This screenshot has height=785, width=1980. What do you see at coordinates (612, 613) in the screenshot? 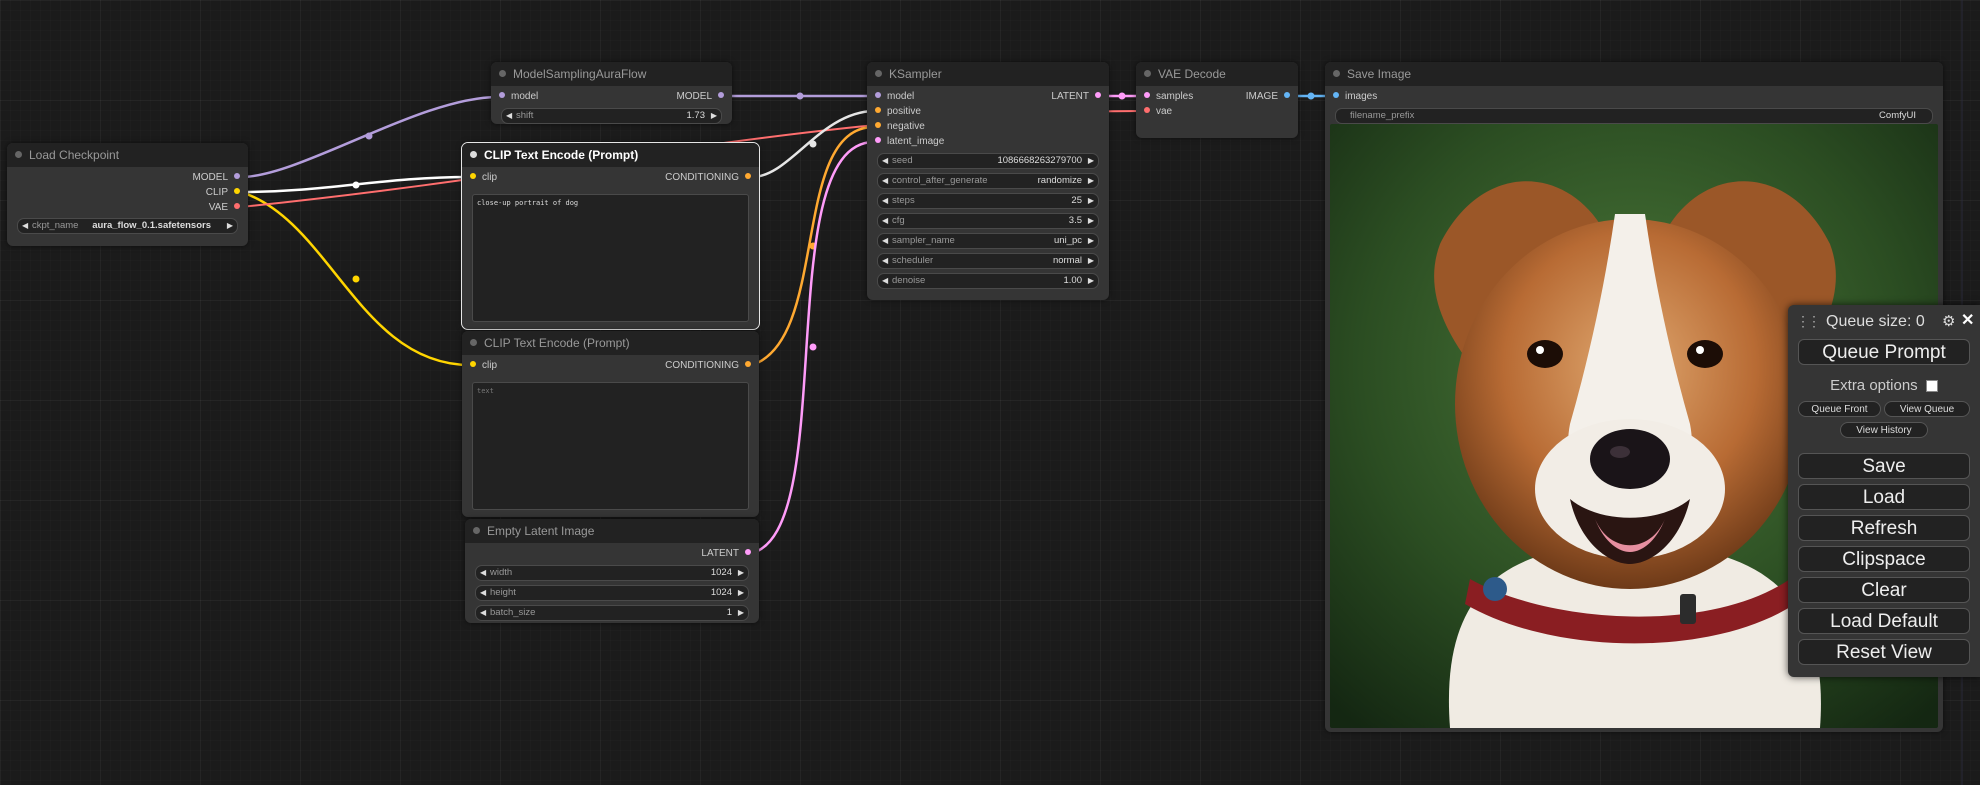
I see `widget-batch-size: ◀ batch_size 1 ▶` at bounding box center [612, 613].